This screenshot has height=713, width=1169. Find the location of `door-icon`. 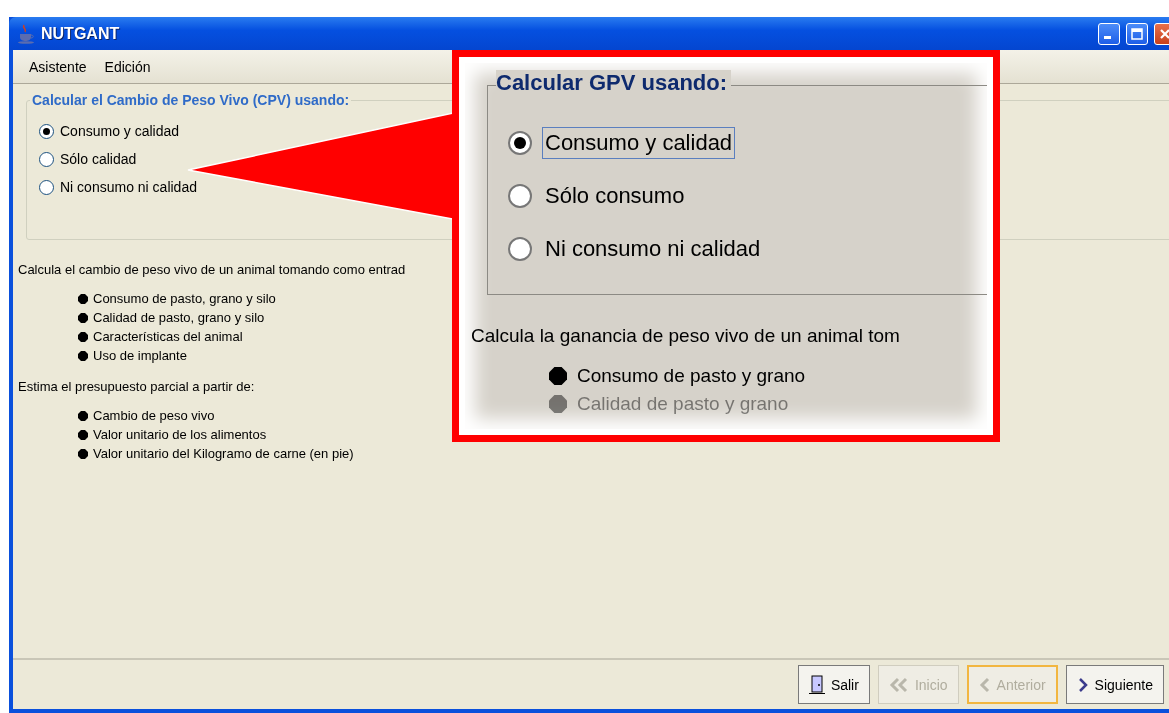

door-icon is located at coordinates (816, 684).